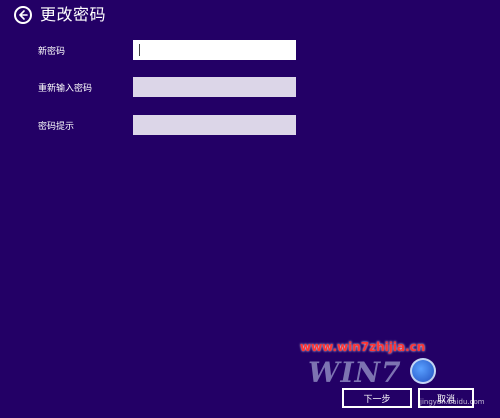  Describe the element at coordinates (214, 125) in the screenshot. I see `password-hint-field` at that location.